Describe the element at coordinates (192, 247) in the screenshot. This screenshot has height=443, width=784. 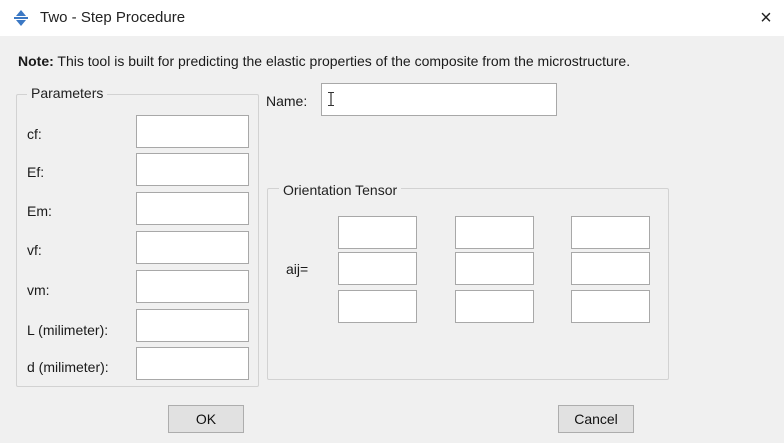
I see `param-input-vf` at that location.